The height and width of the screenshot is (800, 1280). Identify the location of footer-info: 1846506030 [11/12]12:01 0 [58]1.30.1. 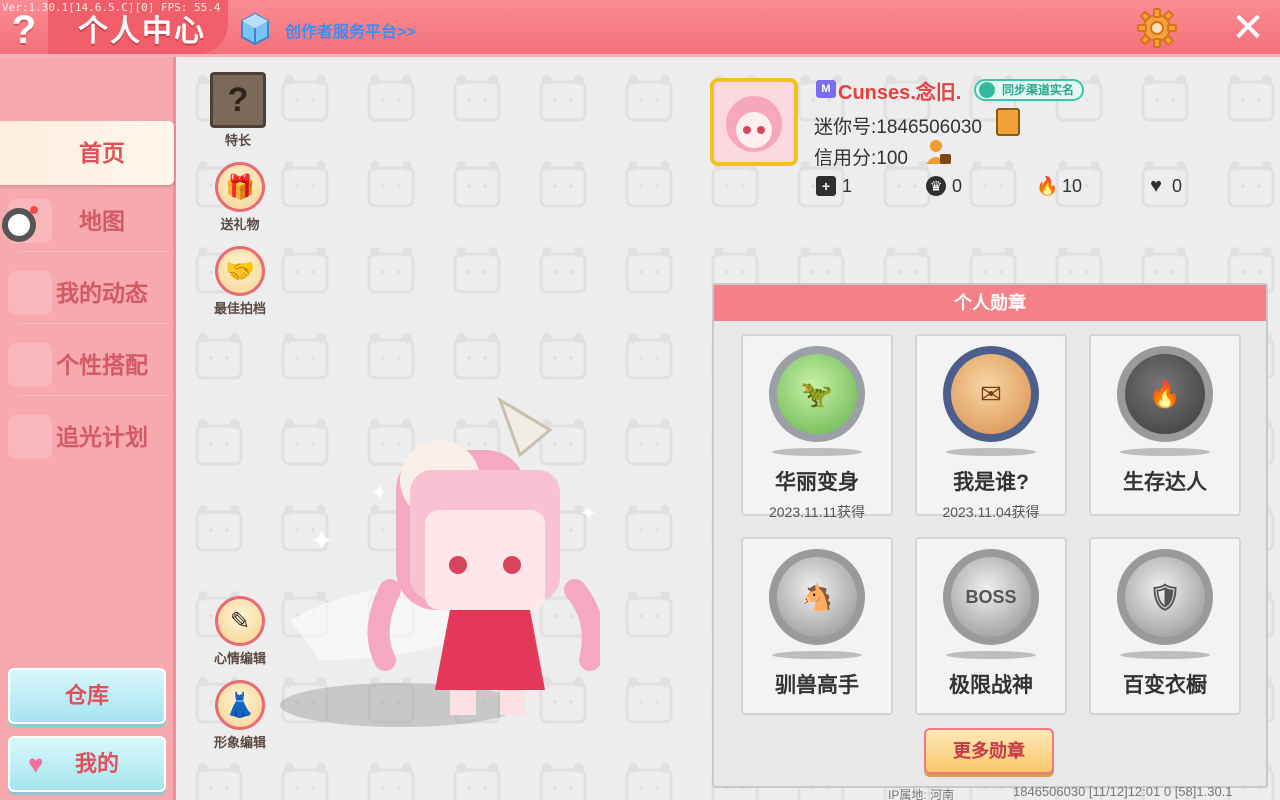
(1123, 791).